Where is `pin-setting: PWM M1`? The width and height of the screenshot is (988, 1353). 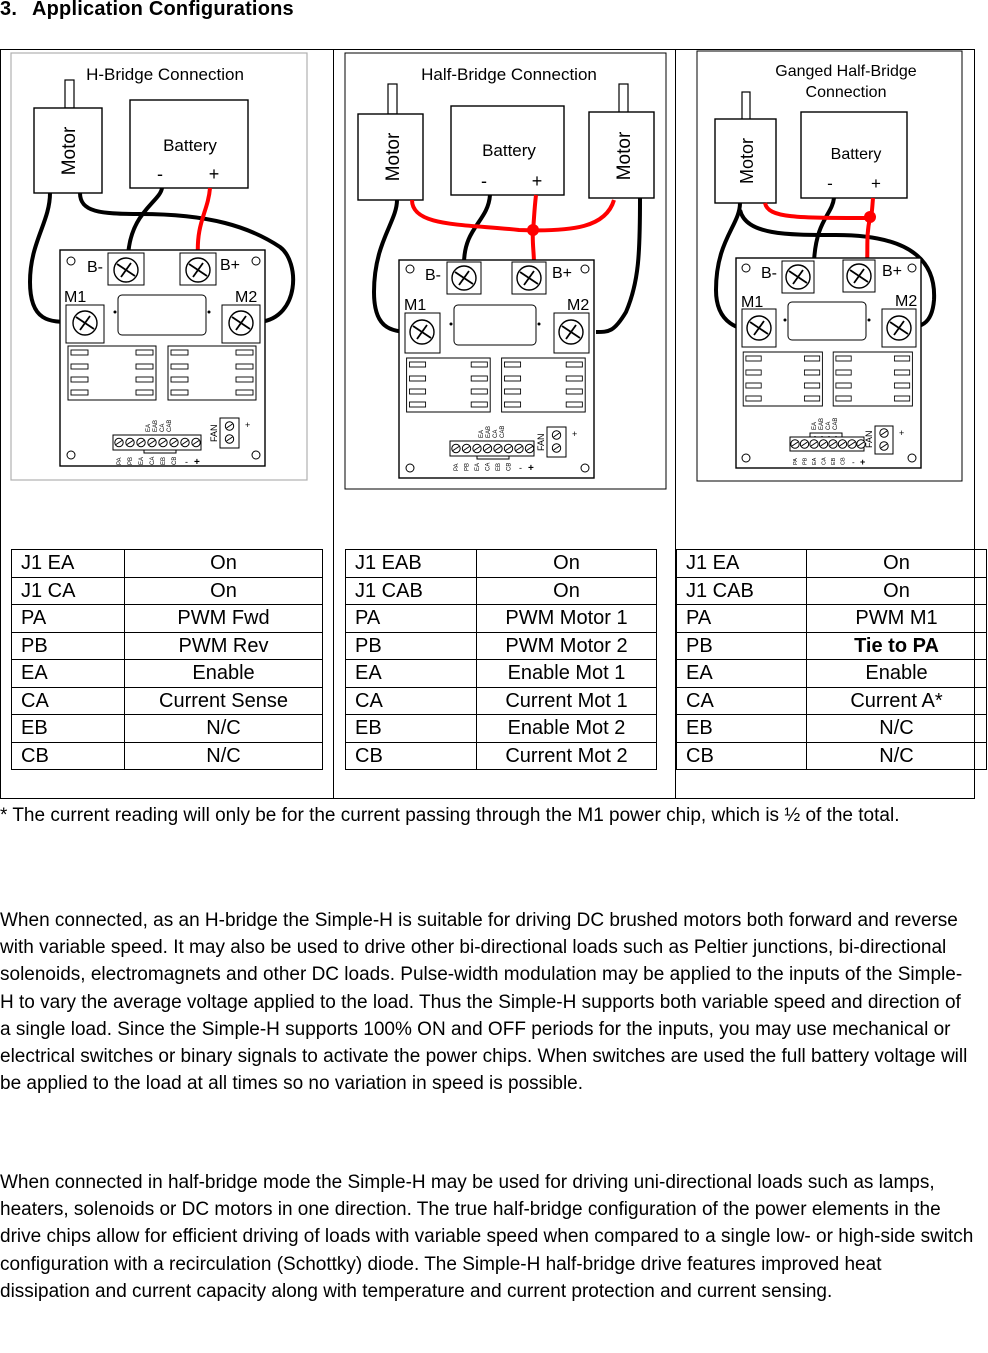
pin-setting: PWM M1 is located at coordinates (896, 618).